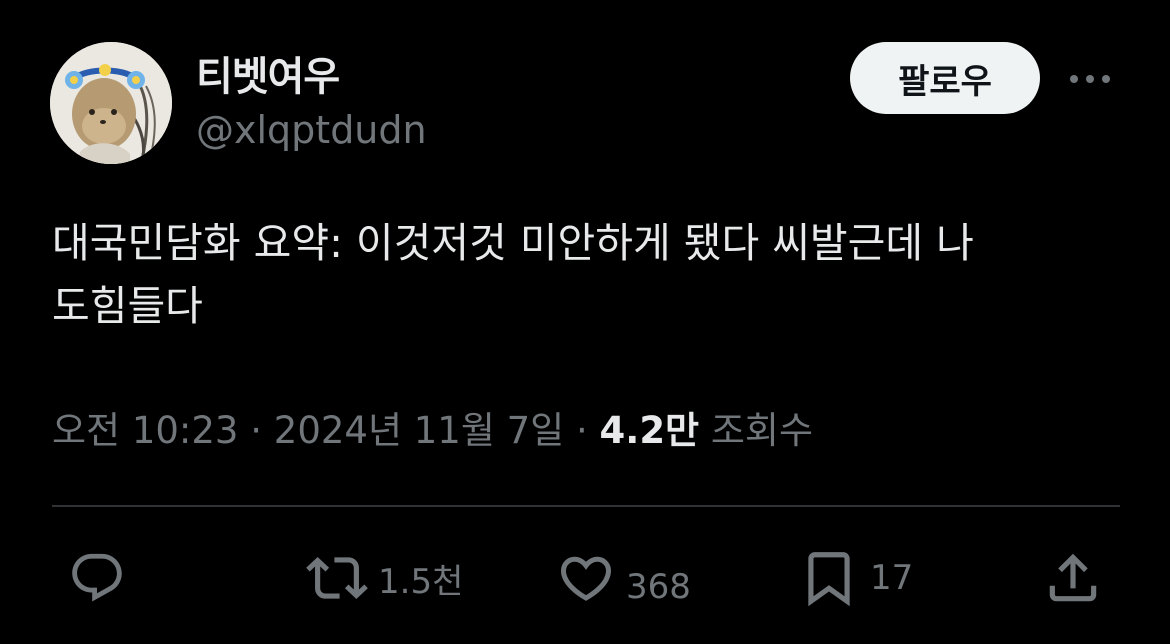 The image size is (1170, 644). What do you see at coordinates (945, 78) in the screenshot?
I see `follow-button: 팔로우` at bounding box center [945, 78].